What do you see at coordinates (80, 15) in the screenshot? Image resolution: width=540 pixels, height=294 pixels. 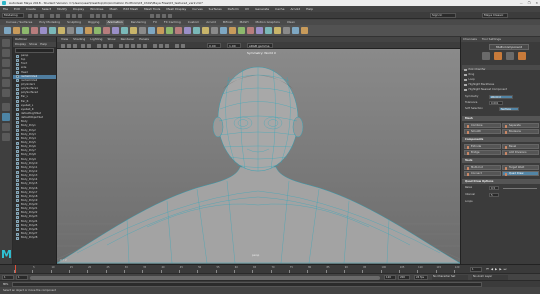 I see `select-component-icon` at bounding box center [80, 15].